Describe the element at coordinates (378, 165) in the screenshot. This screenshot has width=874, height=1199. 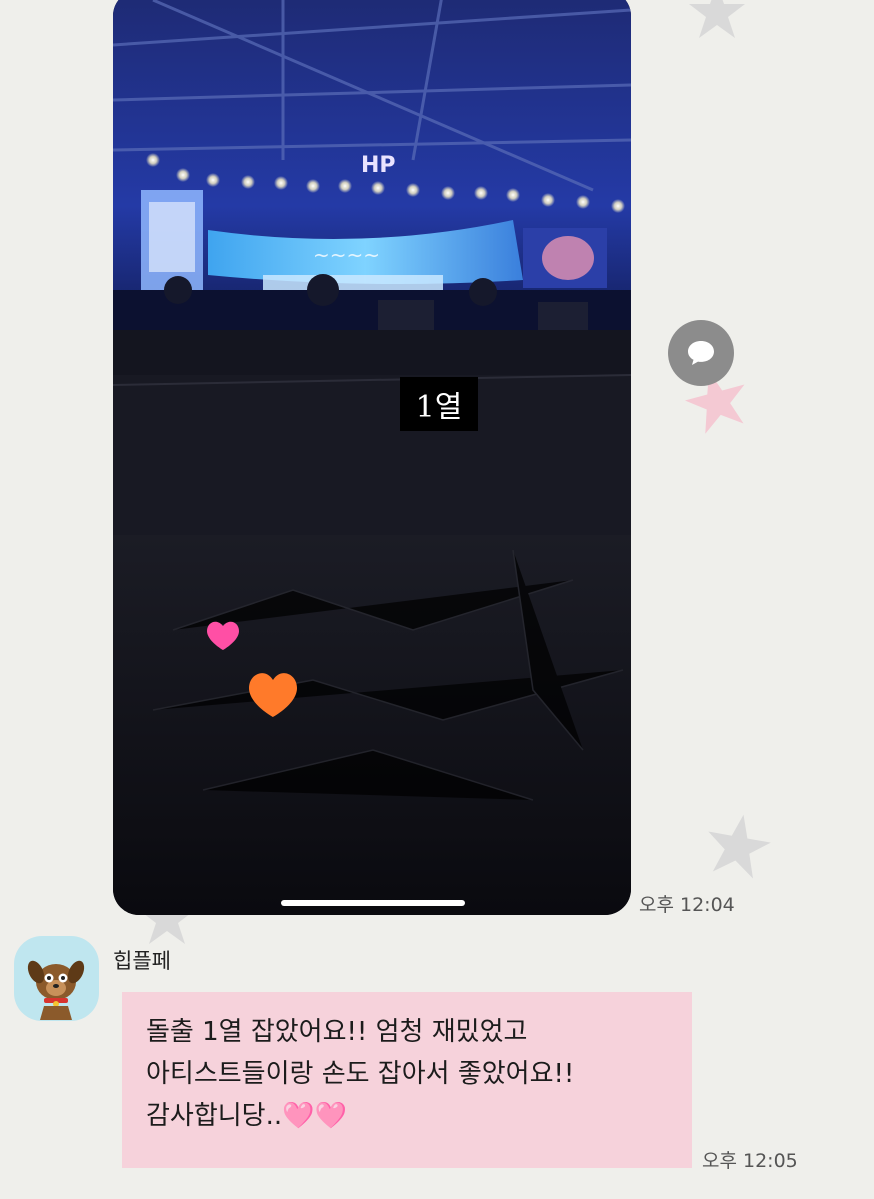
I see `stage-logo: HP` at that location.